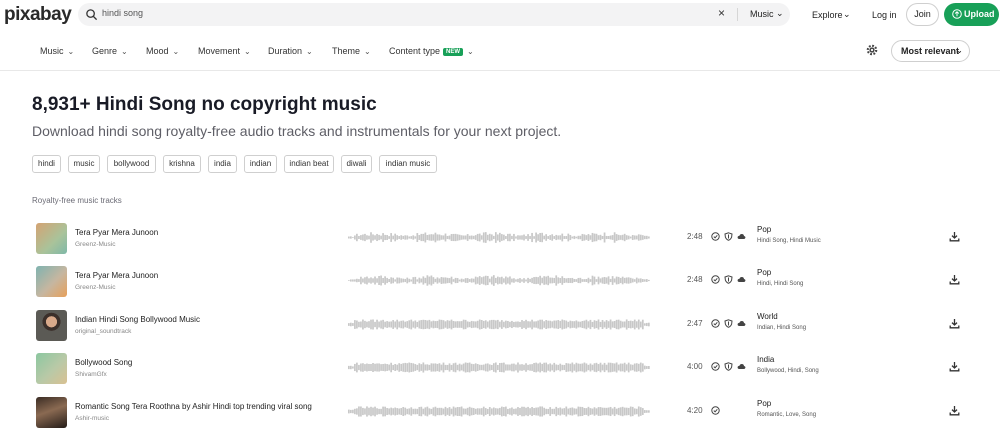 This screenshot has height=438, width=1000. What do you see at coordinates (728, 366) in the screenshot?
I see `shield-icon` at bounding box center [728, 366].